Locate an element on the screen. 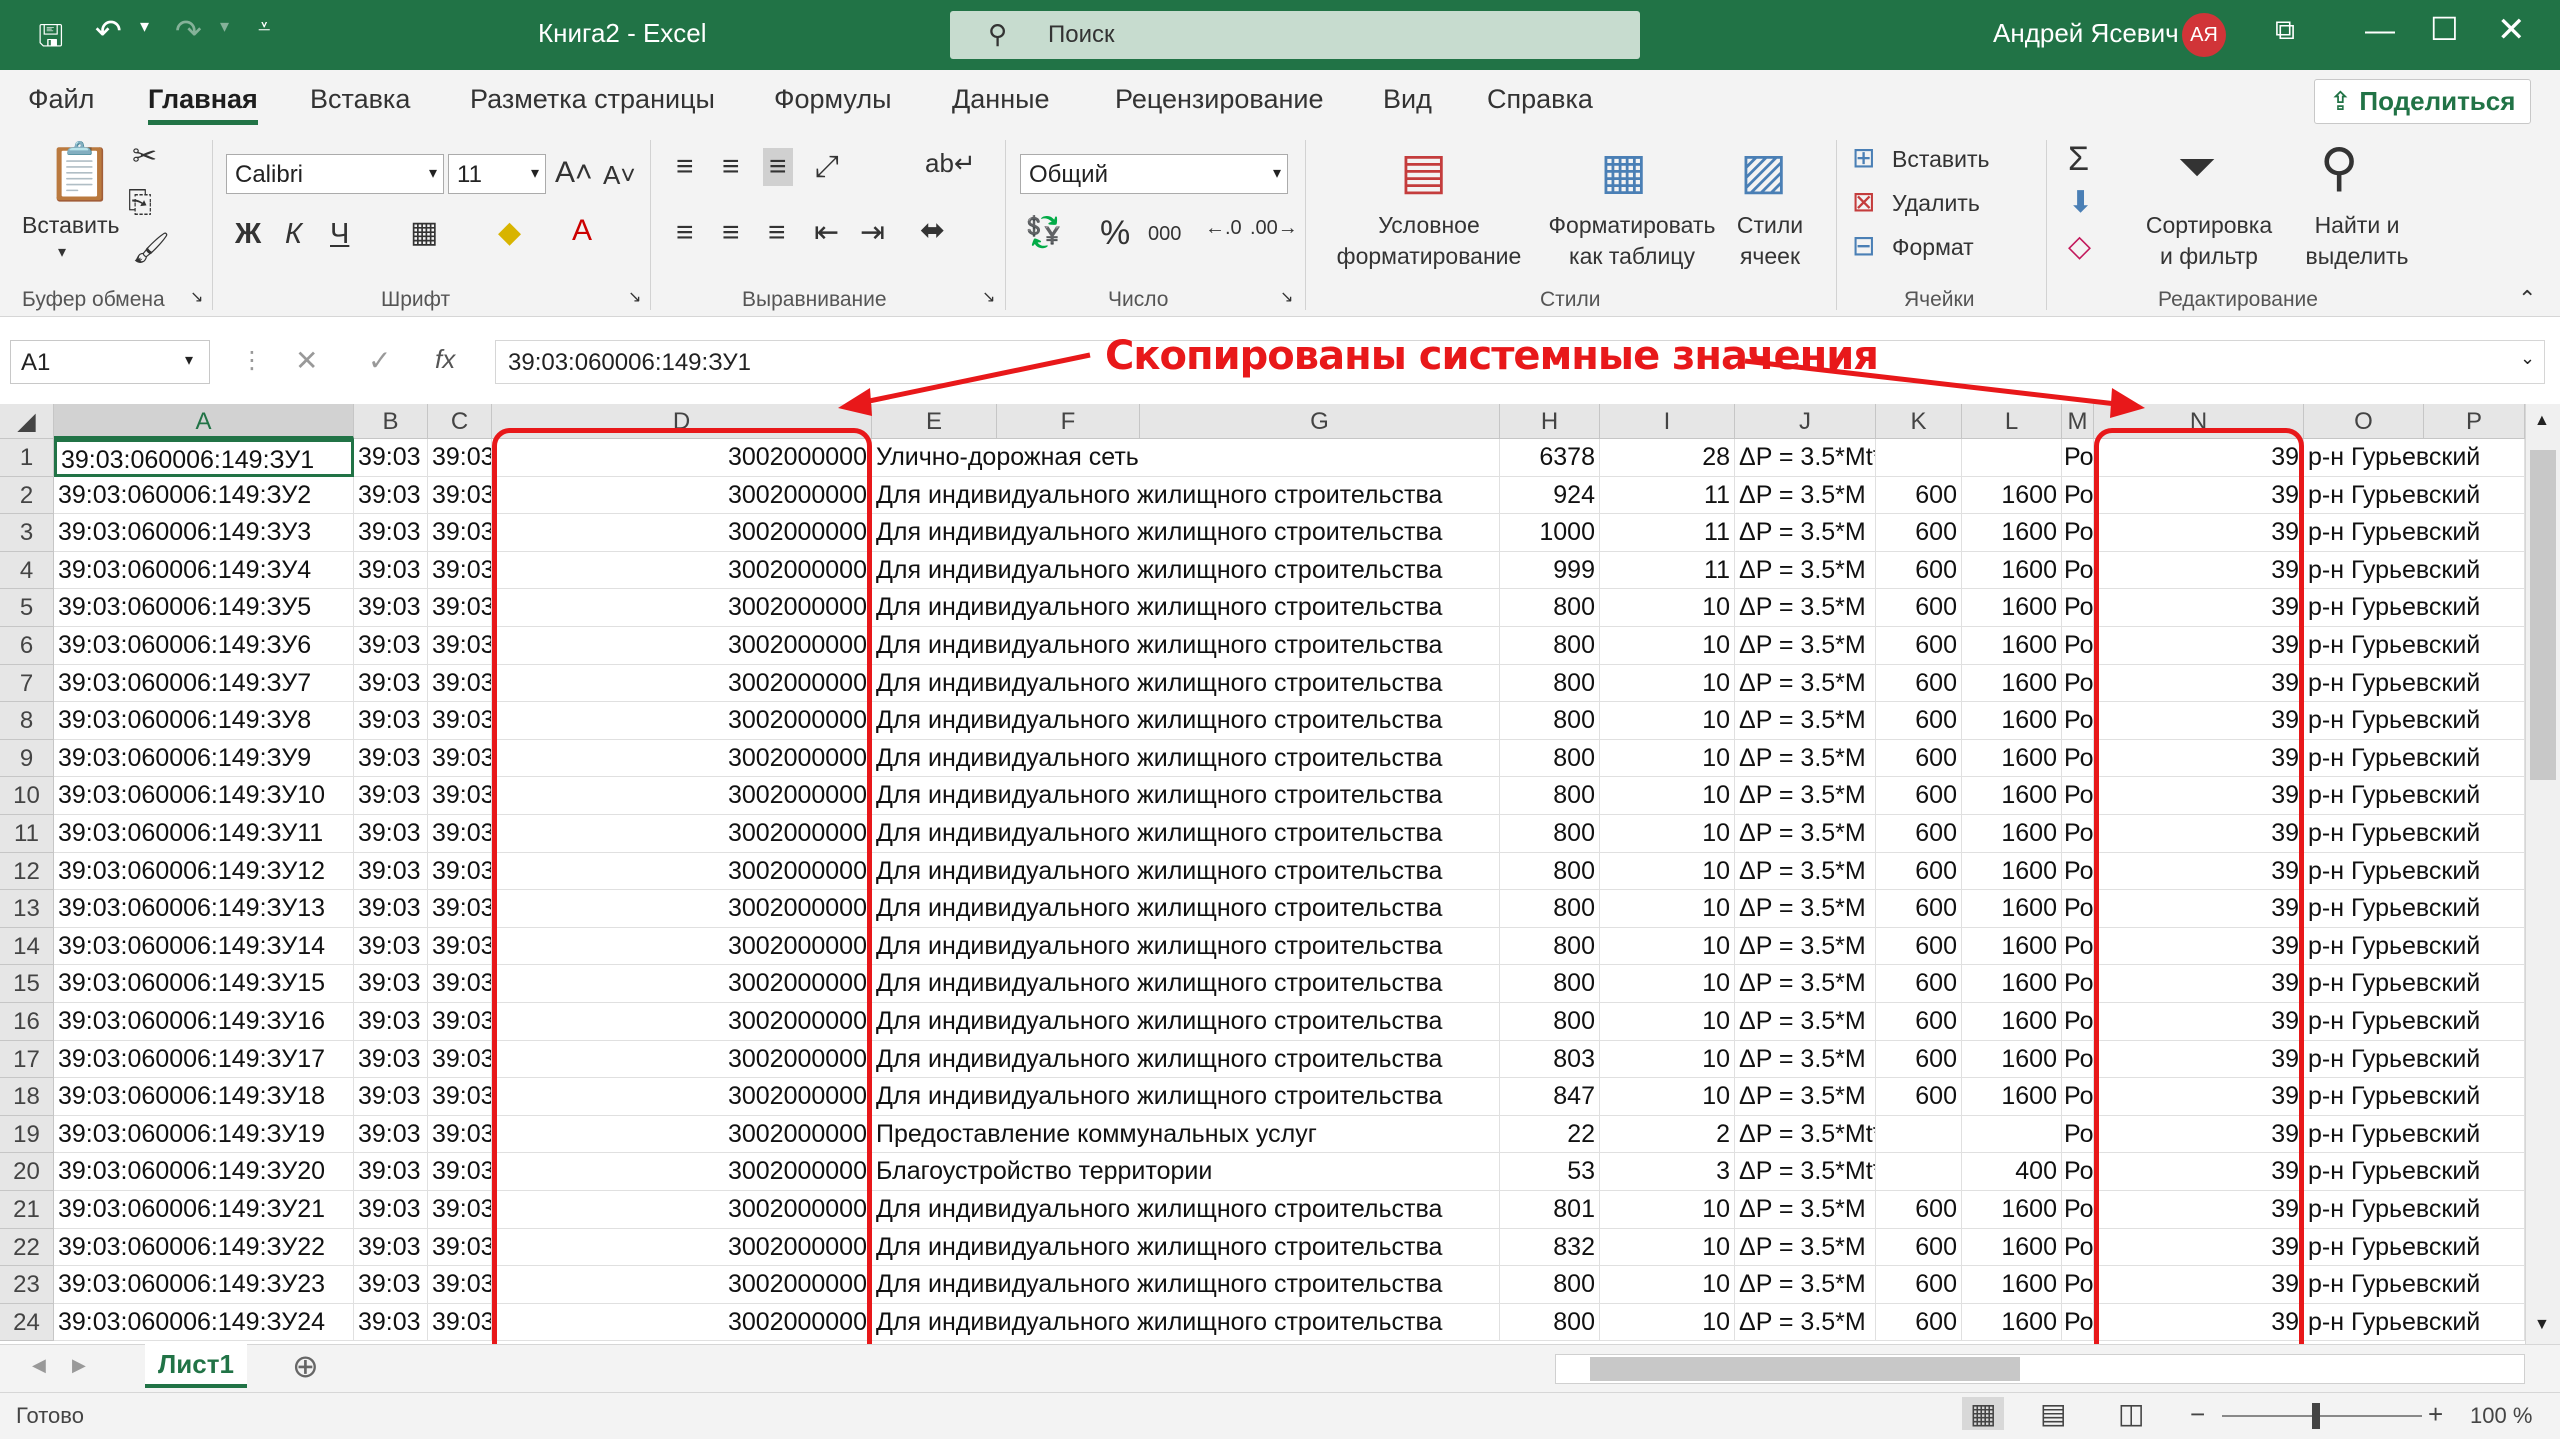  arrow-left-line is located at coordinates (970, 380).